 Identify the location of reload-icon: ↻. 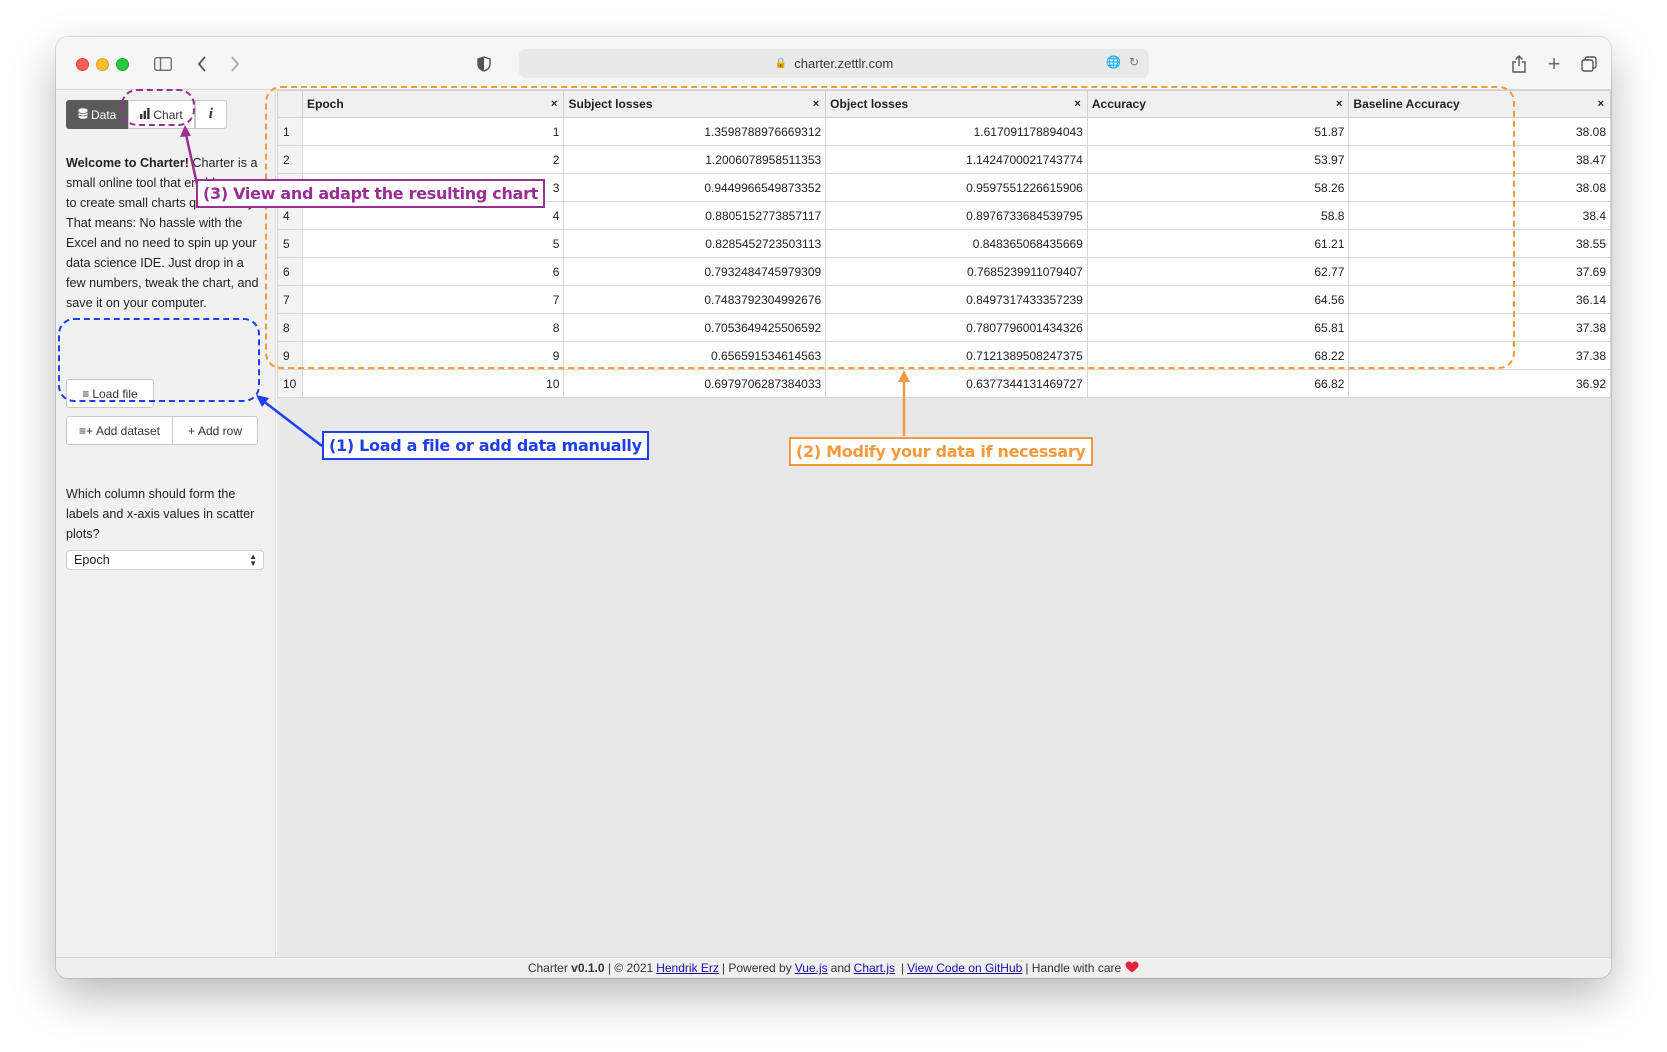
(1134, 62).